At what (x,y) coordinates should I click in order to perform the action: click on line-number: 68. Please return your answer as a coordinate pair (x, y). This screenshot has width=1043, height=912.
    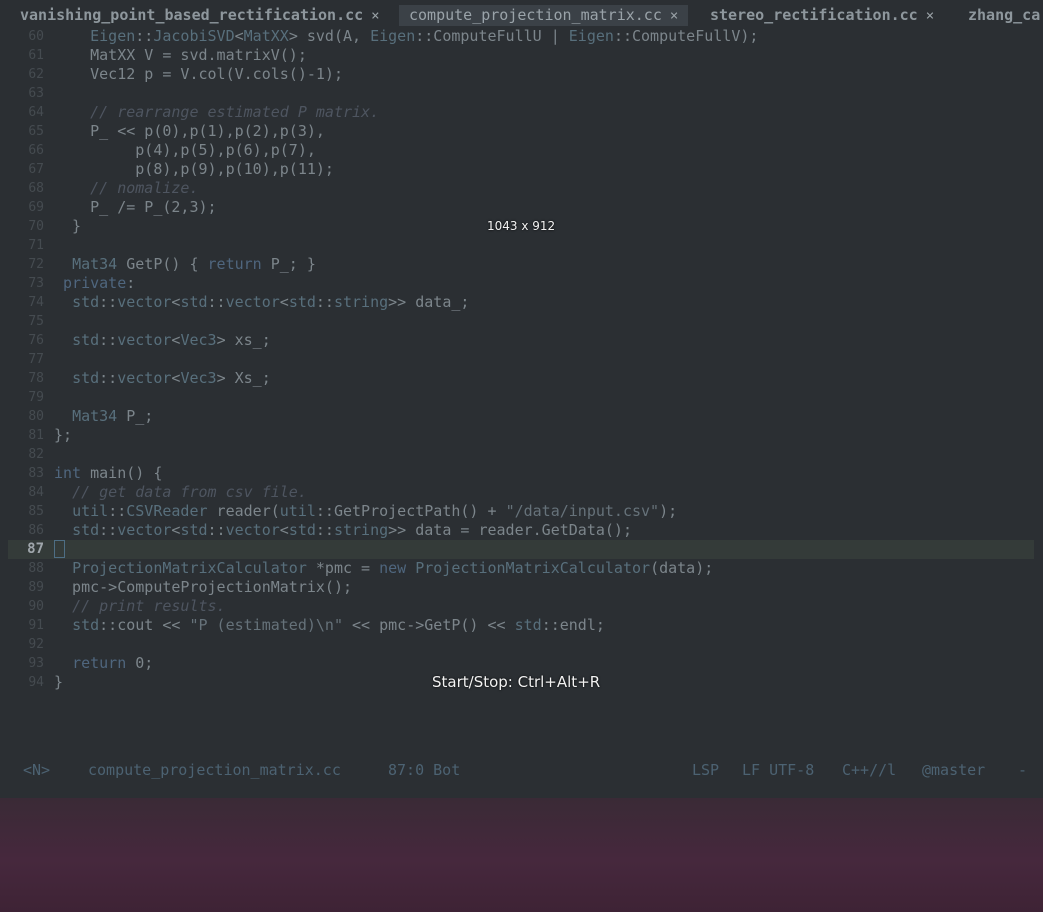
    Looking at the image, I should click on (36, 188).